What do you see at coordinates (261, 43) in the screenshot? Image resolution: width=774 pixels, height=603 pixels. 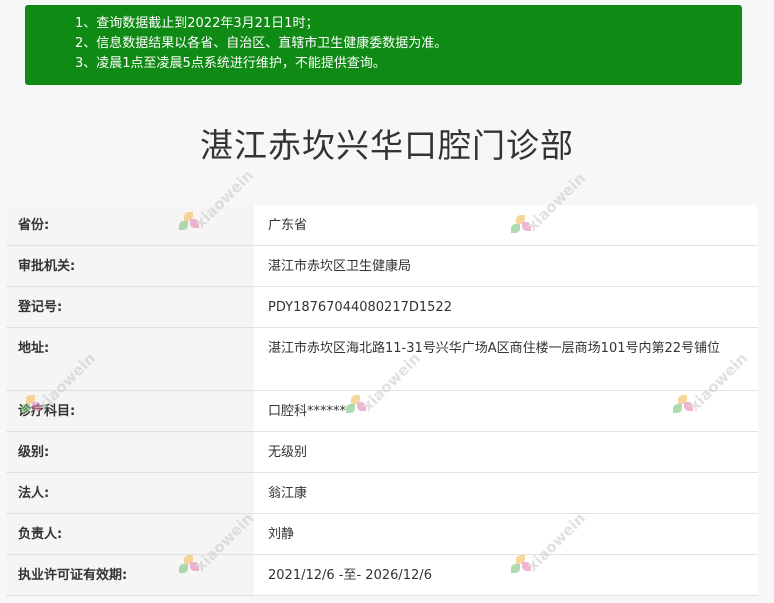 I see `notice-line-2: 2、信息数据结果以各省、自治区、直辖市卫生健康委数据为准。` at bounding box center [261, 43].